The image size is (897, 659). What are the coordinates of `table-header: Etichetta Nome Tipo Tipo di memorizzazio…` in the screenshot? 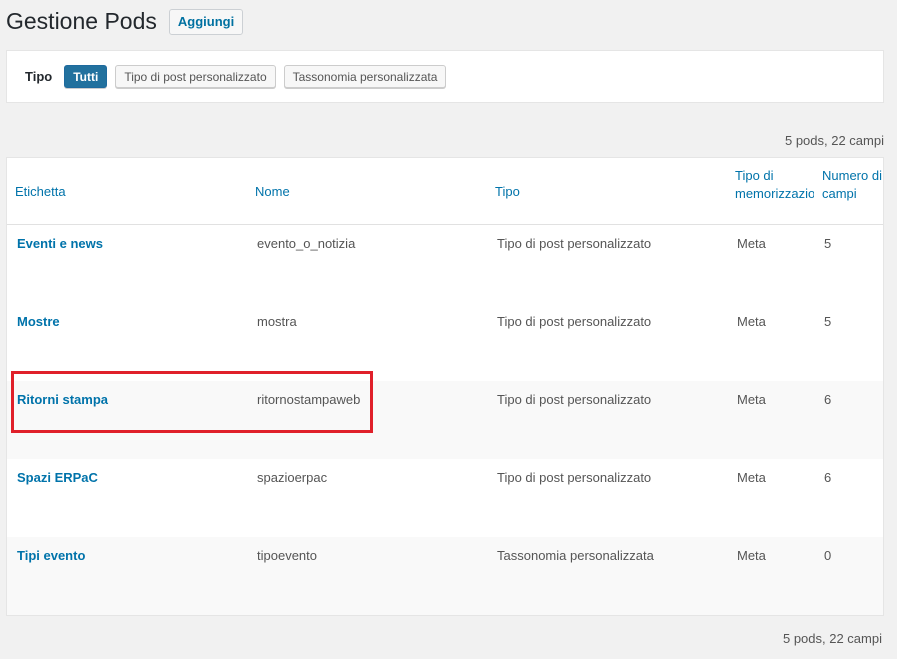 It's located at (445, 191).